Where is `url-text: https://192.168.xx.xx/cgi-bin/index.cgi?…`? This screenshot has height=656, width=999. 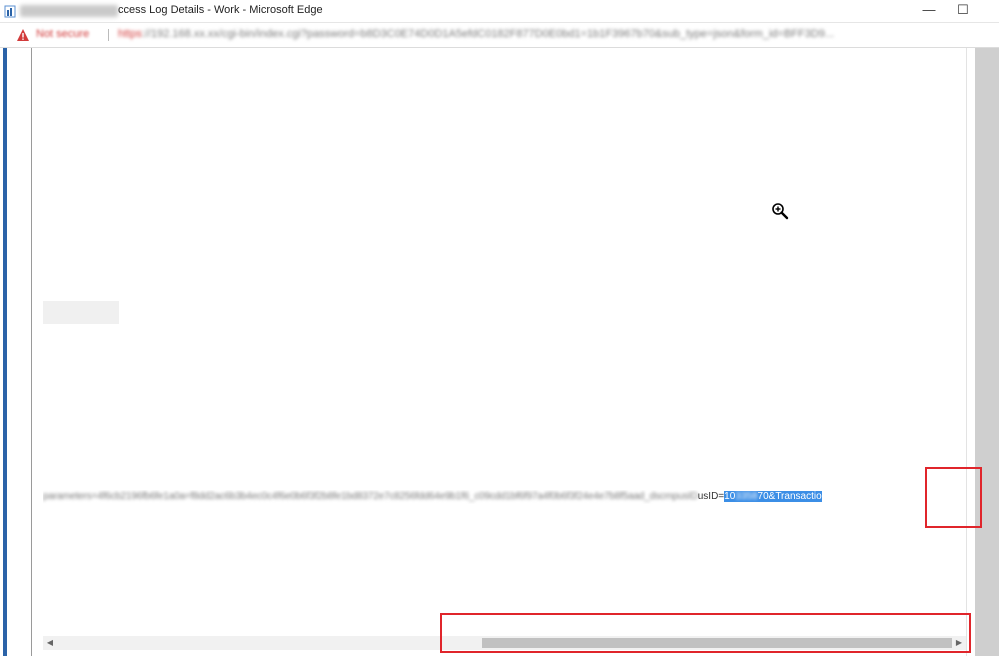 url-text: https://192.168.xx.xx/cgi-bin/index.cgi?… is located at coordinates (558, 34).